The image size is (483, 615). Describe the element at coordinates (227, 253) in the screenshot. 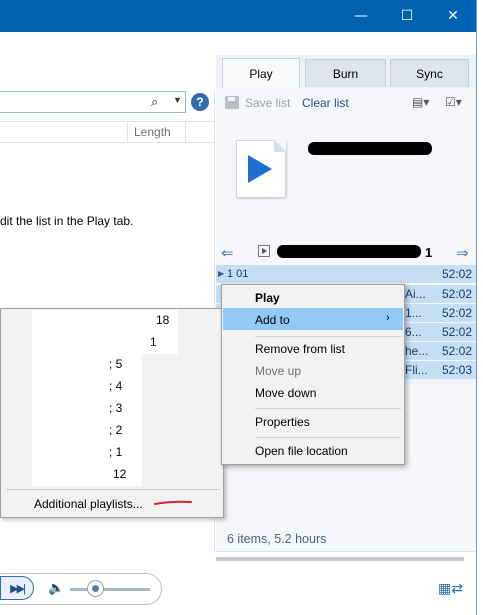

I see `back-arrow-icon: ⇐` at that location.